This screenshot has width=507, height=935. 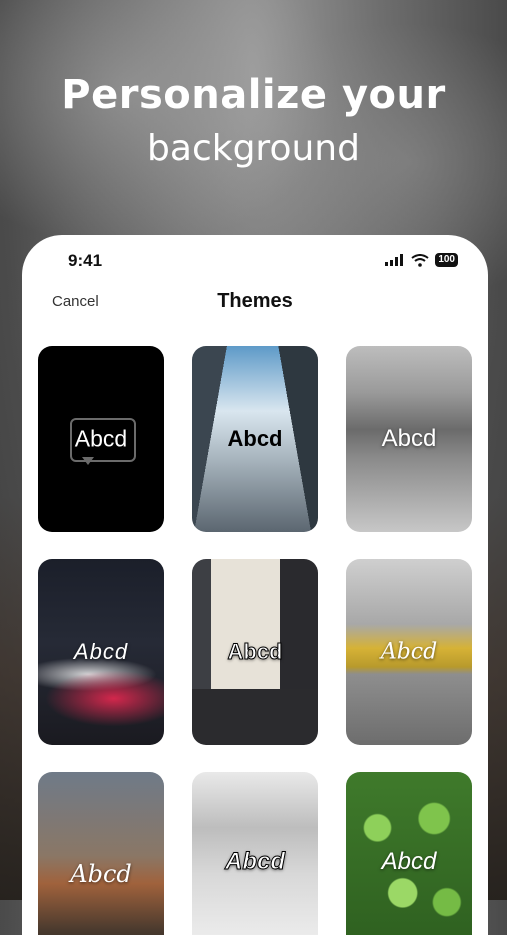 I want to click on signal-icon, so click(x=394, y=260).